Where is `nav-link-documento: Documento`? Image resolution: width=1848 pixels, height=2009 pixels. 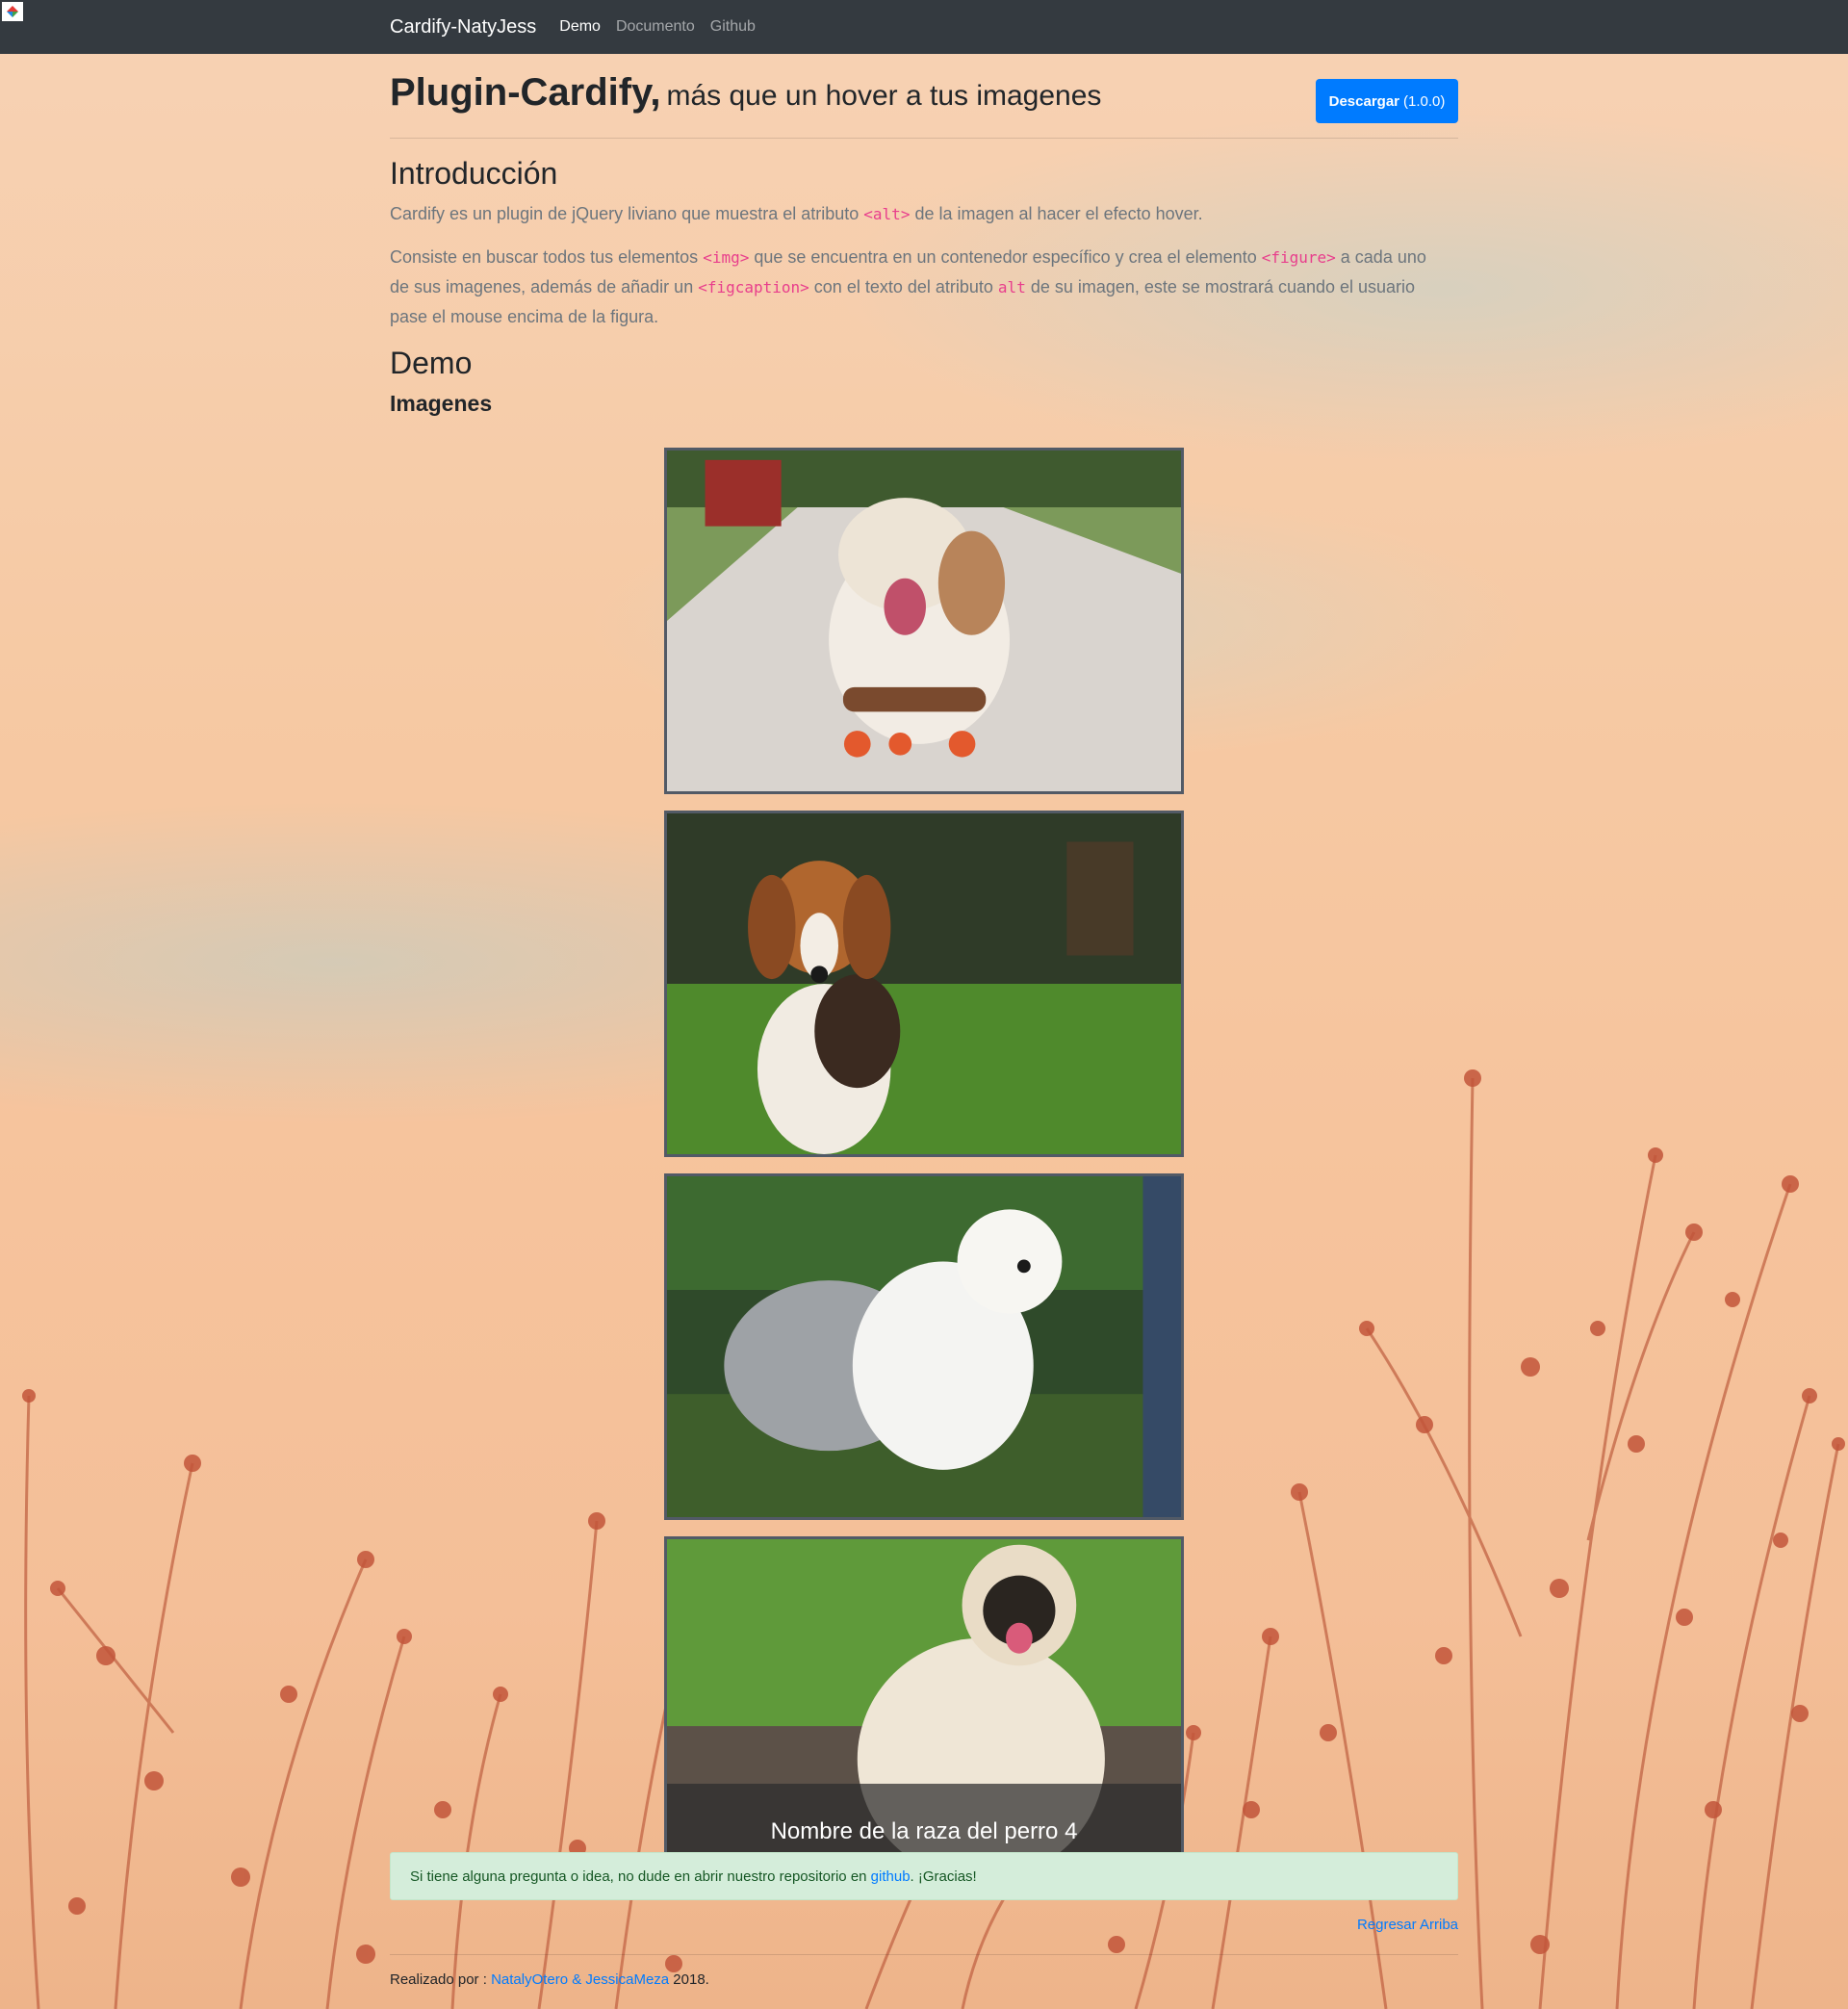
nav-link-documento: Documento is located at coordinates (655, 27).